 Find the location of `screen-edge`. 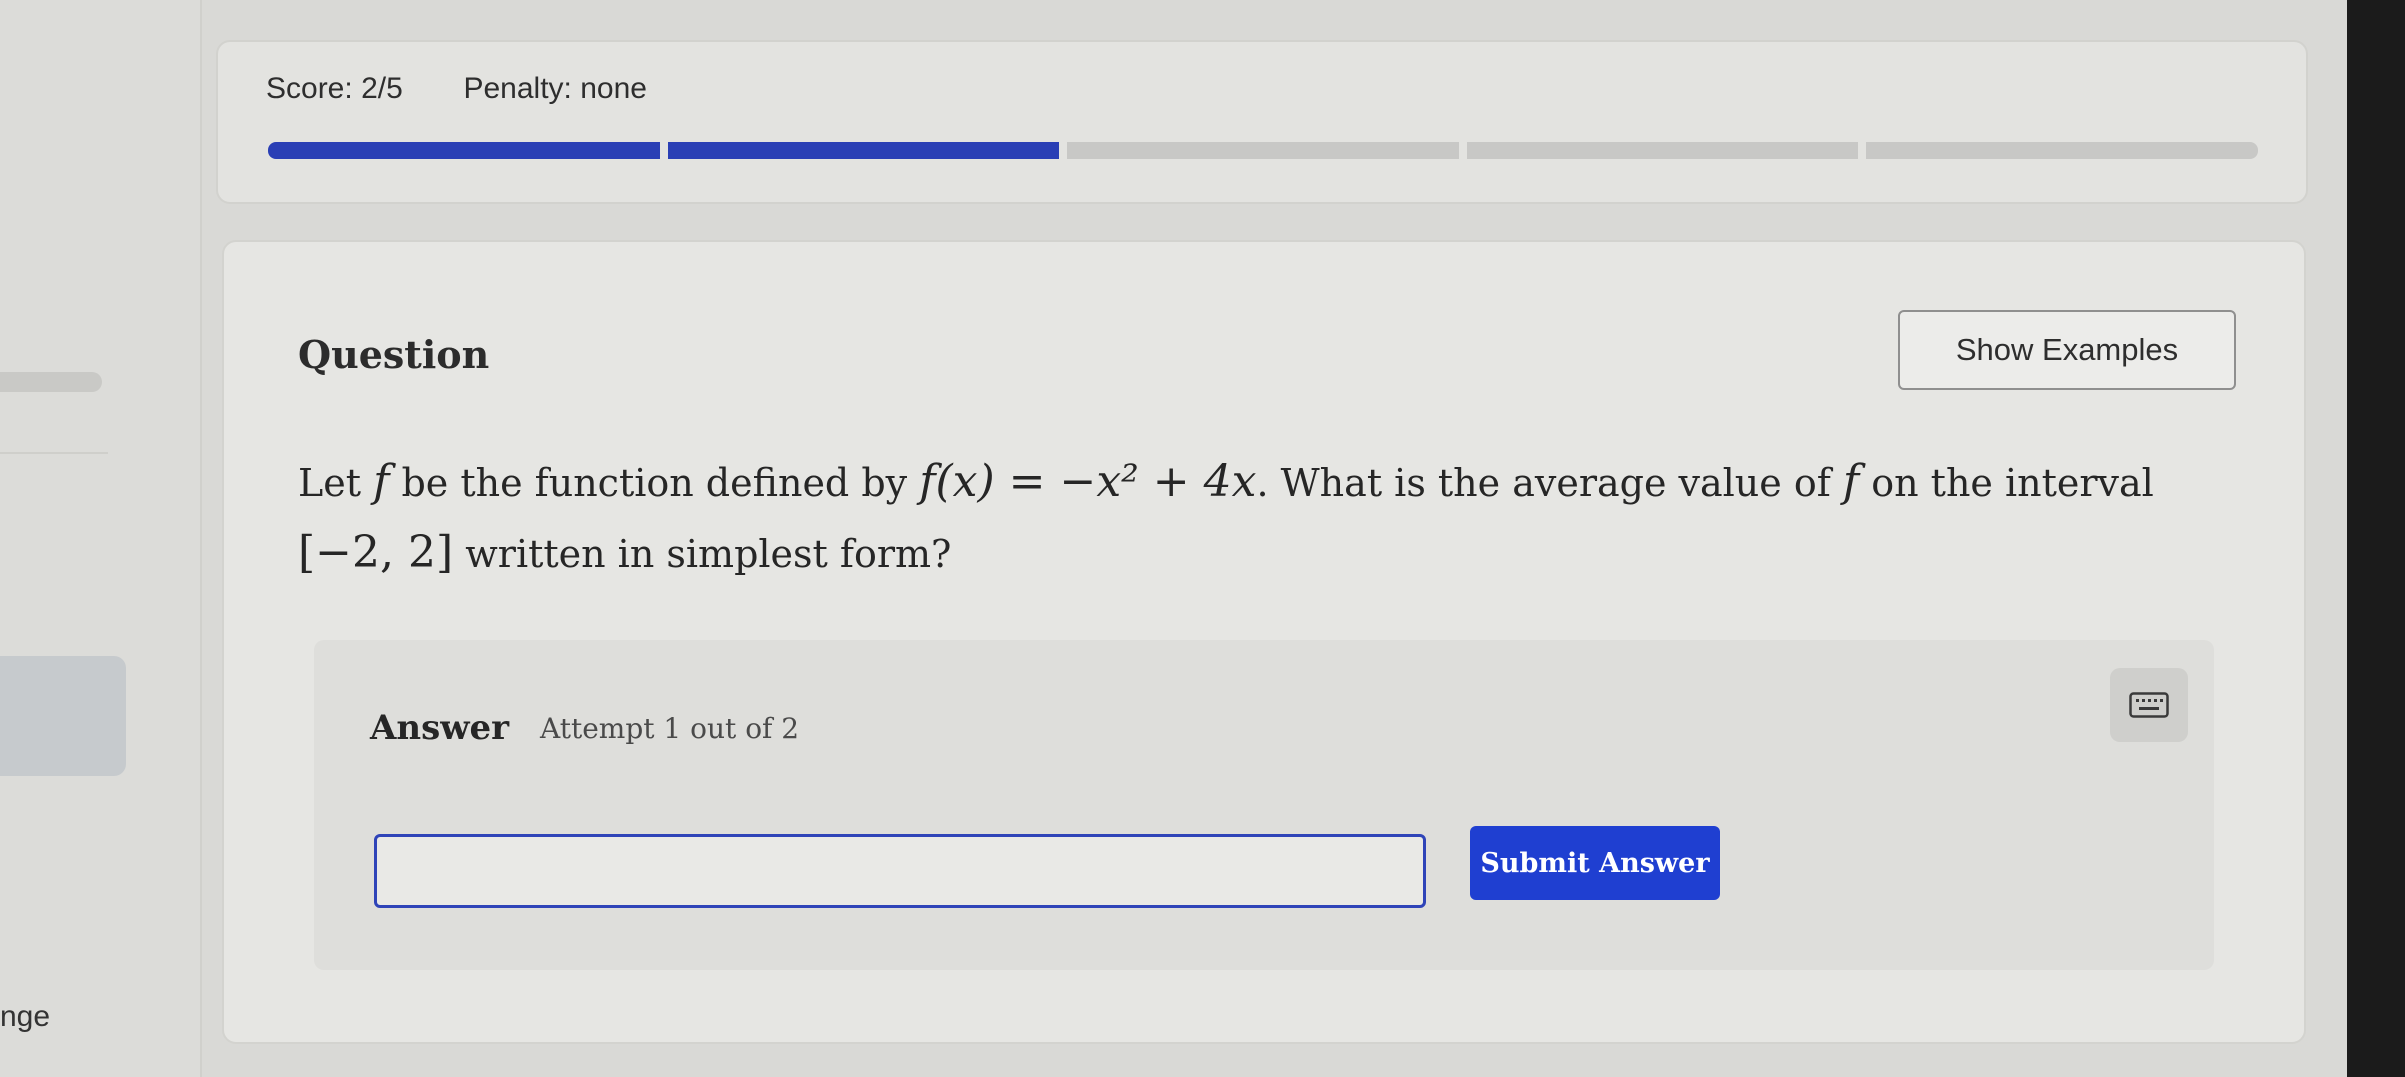

screen-edge is located at coordinates (2376, 538).